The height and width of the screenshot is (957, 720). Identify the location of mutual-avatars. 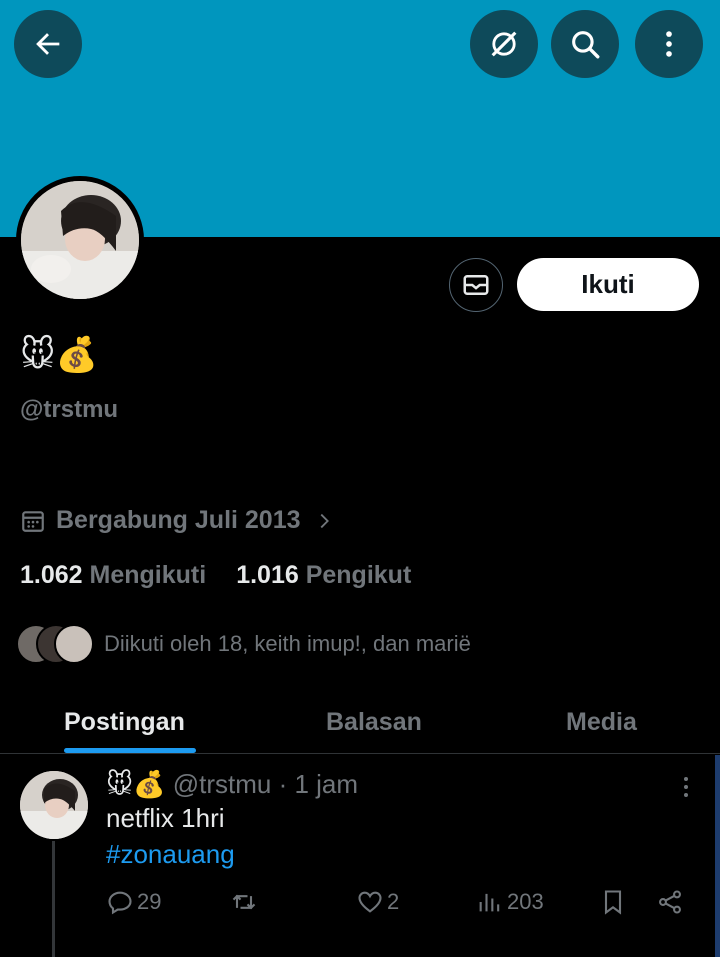
(55, 644).